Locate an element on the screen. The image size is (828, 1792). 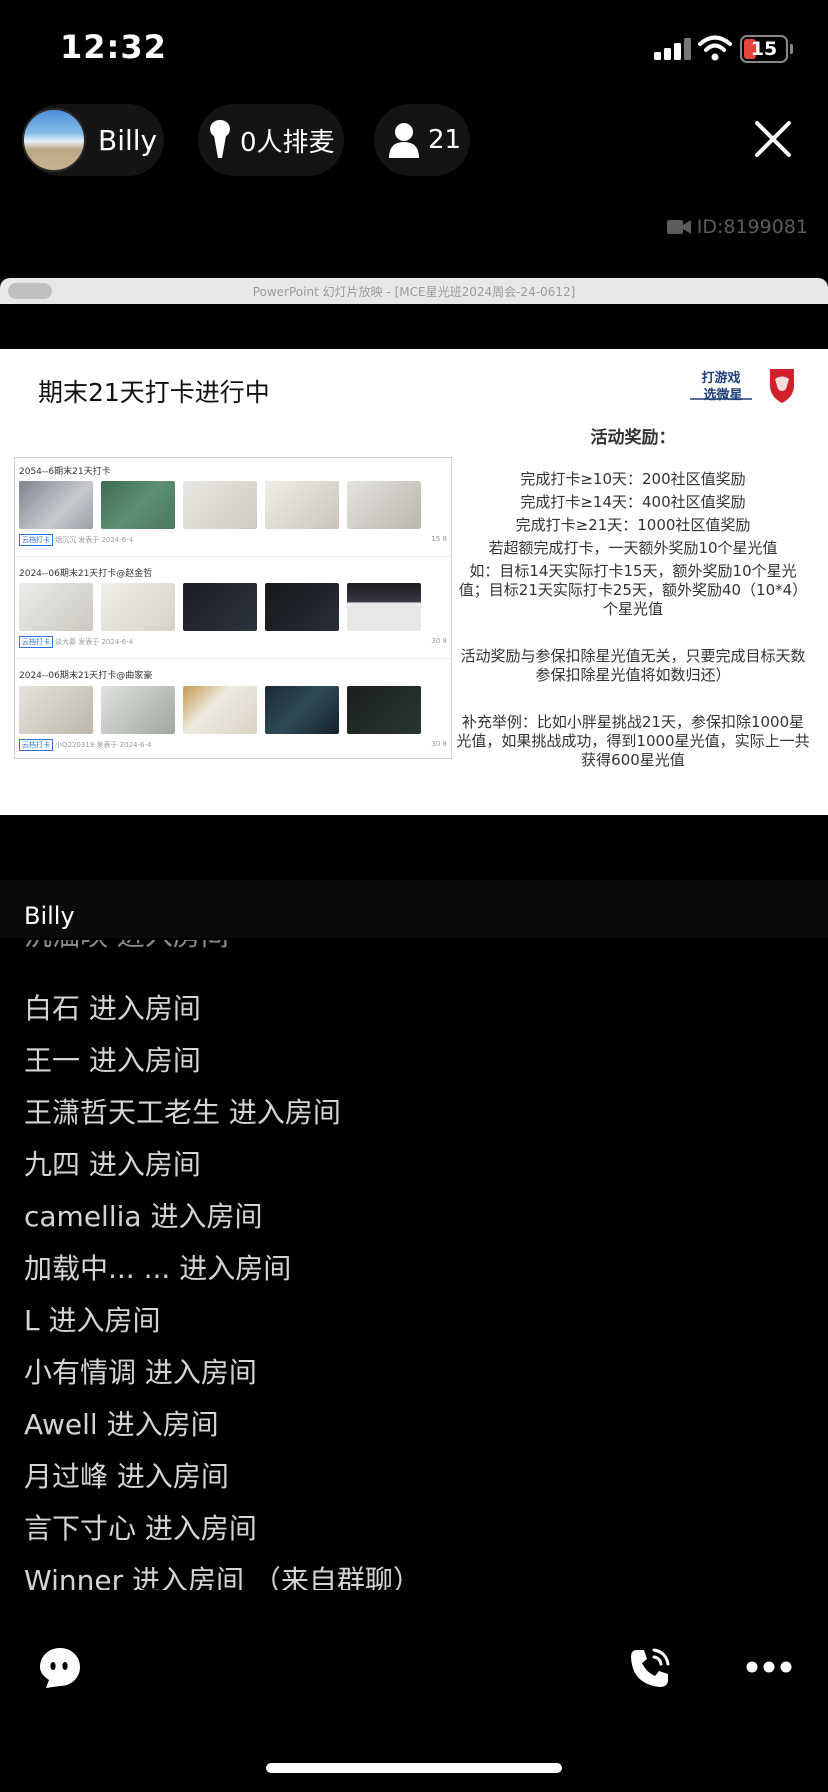
chat-bubble-icon is located at coordinates (60, 1668).